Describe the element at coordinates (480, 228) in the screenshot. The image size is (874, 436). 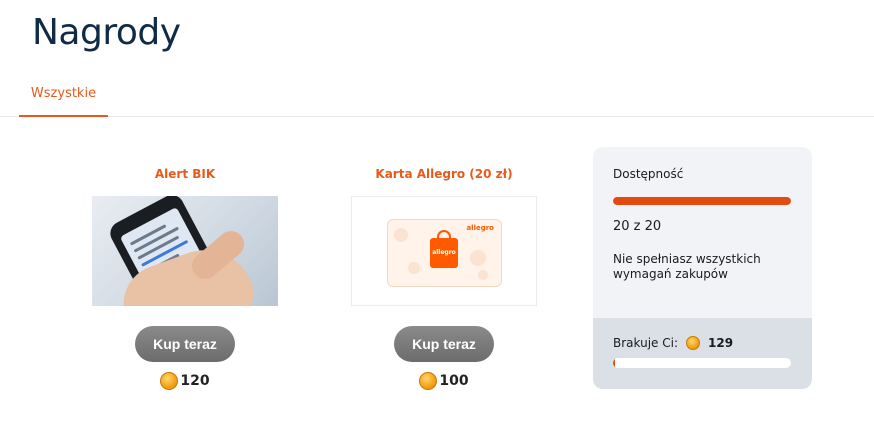
I see `allegro-logo: allegro` at that location.